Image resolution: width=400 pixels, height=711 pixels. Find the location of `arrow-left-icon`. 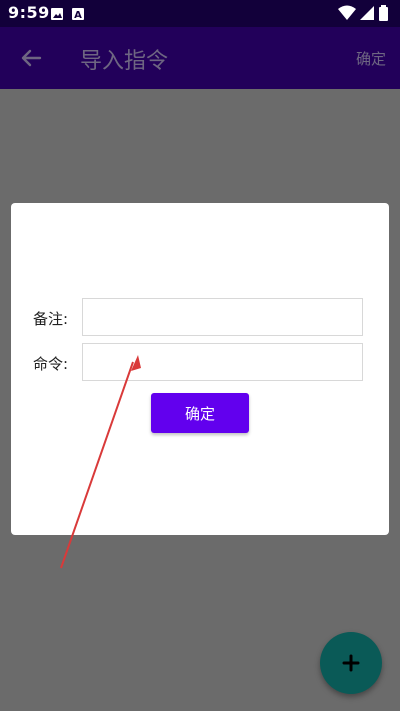

arrow-left-icon is located at coordinates (31, 58).